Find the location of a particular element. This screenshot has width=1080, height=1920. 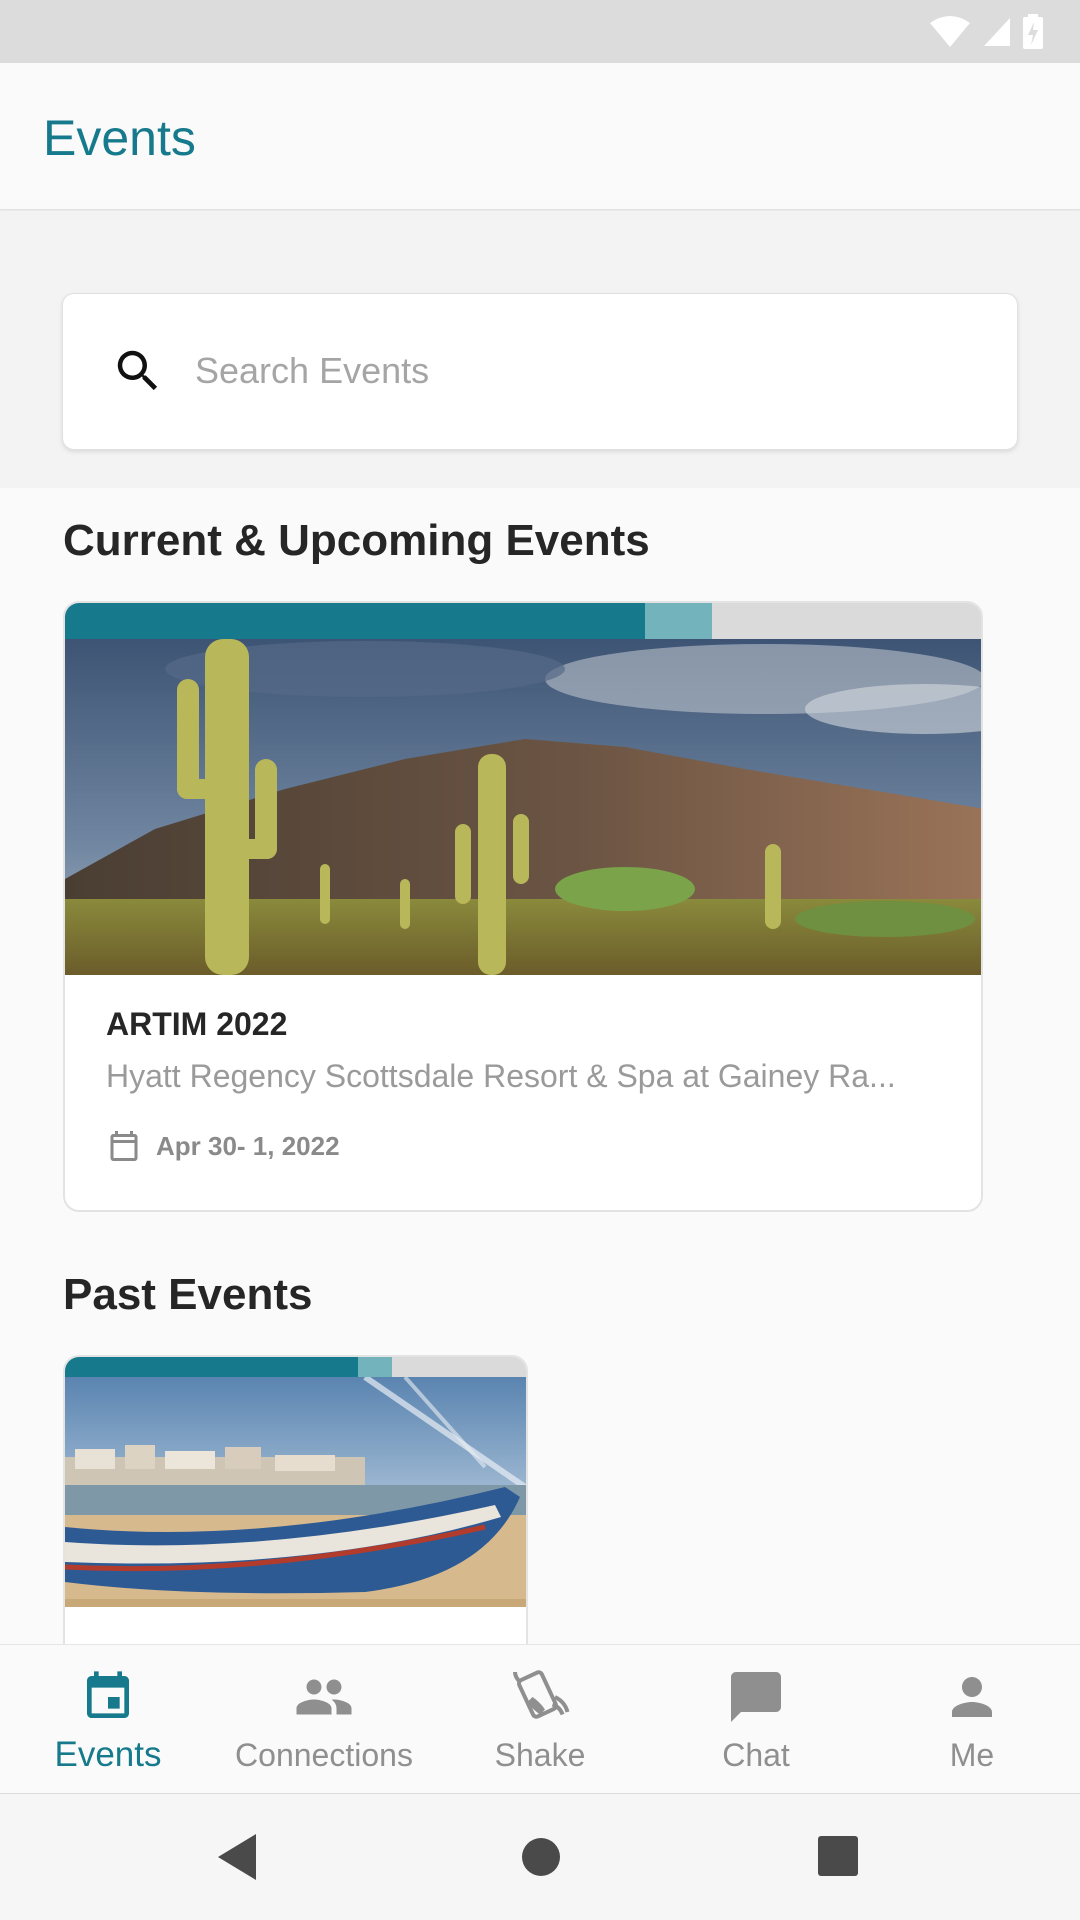

current-events-heading: Current & Upcoming Events is located at coordinates (356, 540).